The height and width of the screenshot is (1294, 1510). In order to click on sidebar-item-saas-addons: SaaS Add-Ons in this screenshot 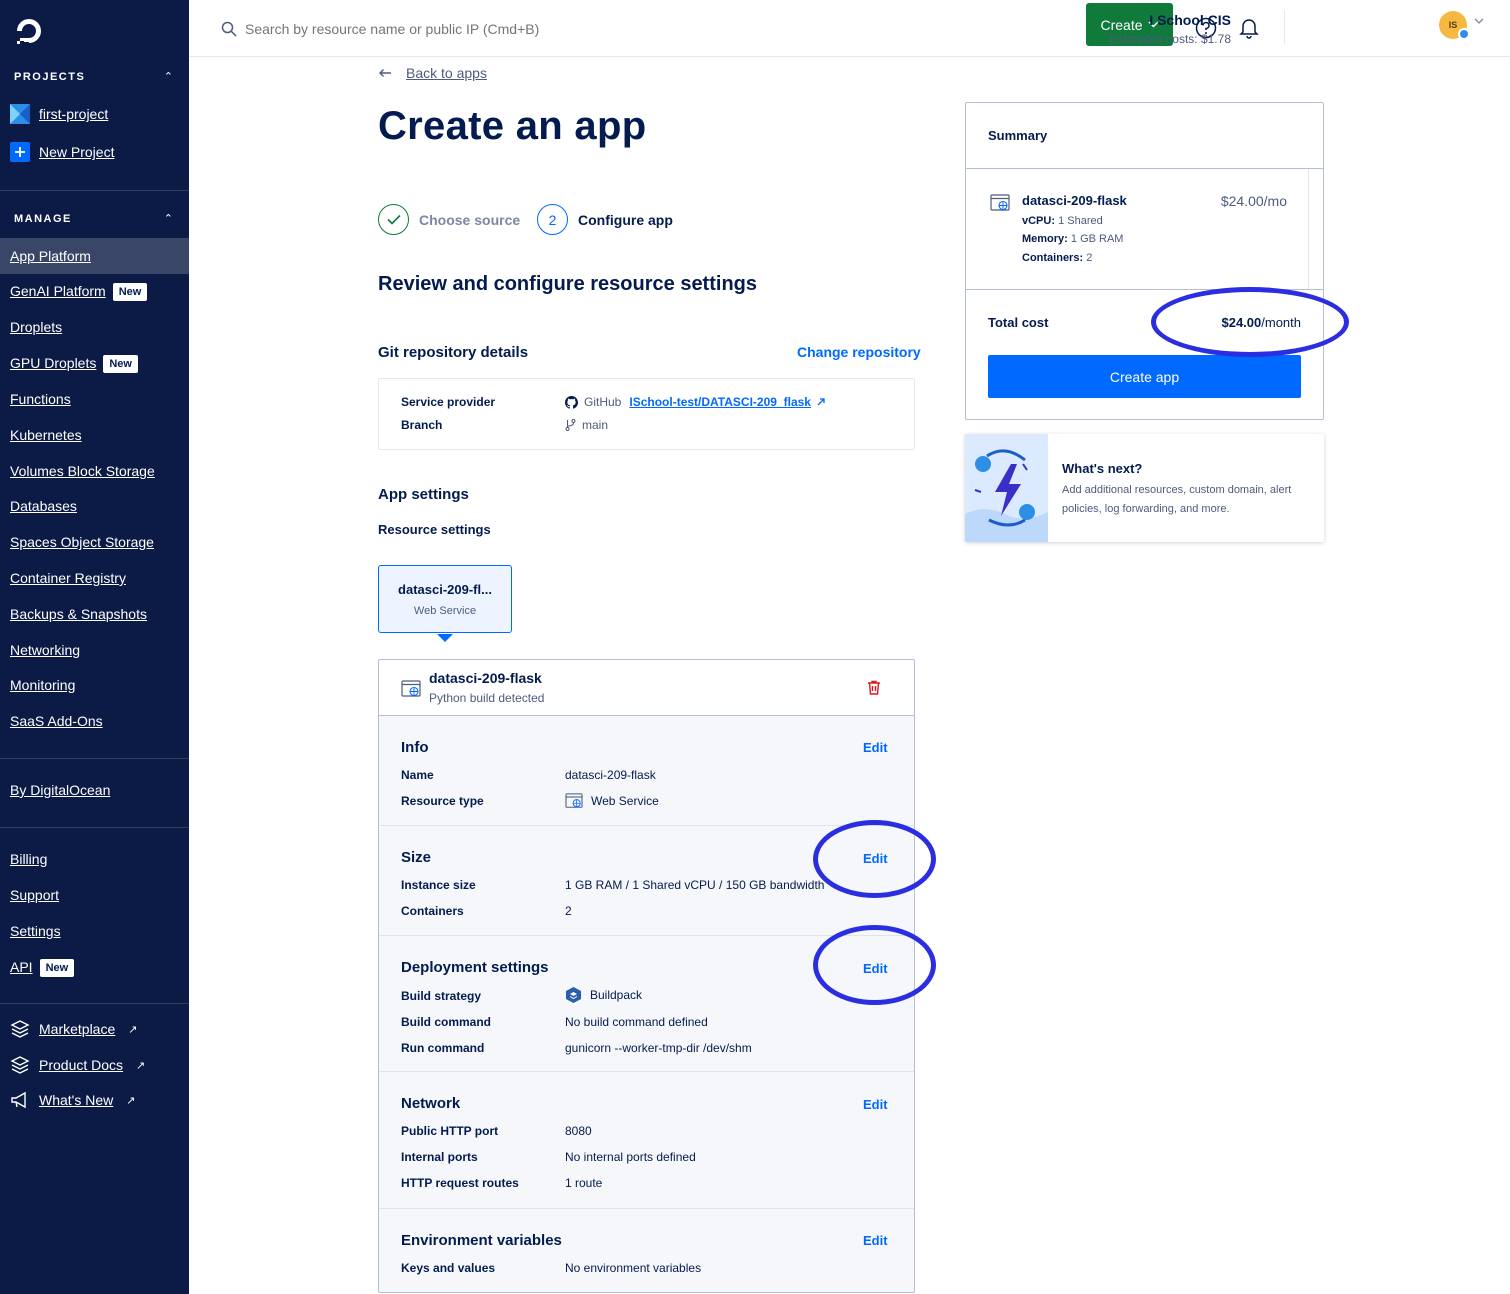, I will do `click(56, 721)`.